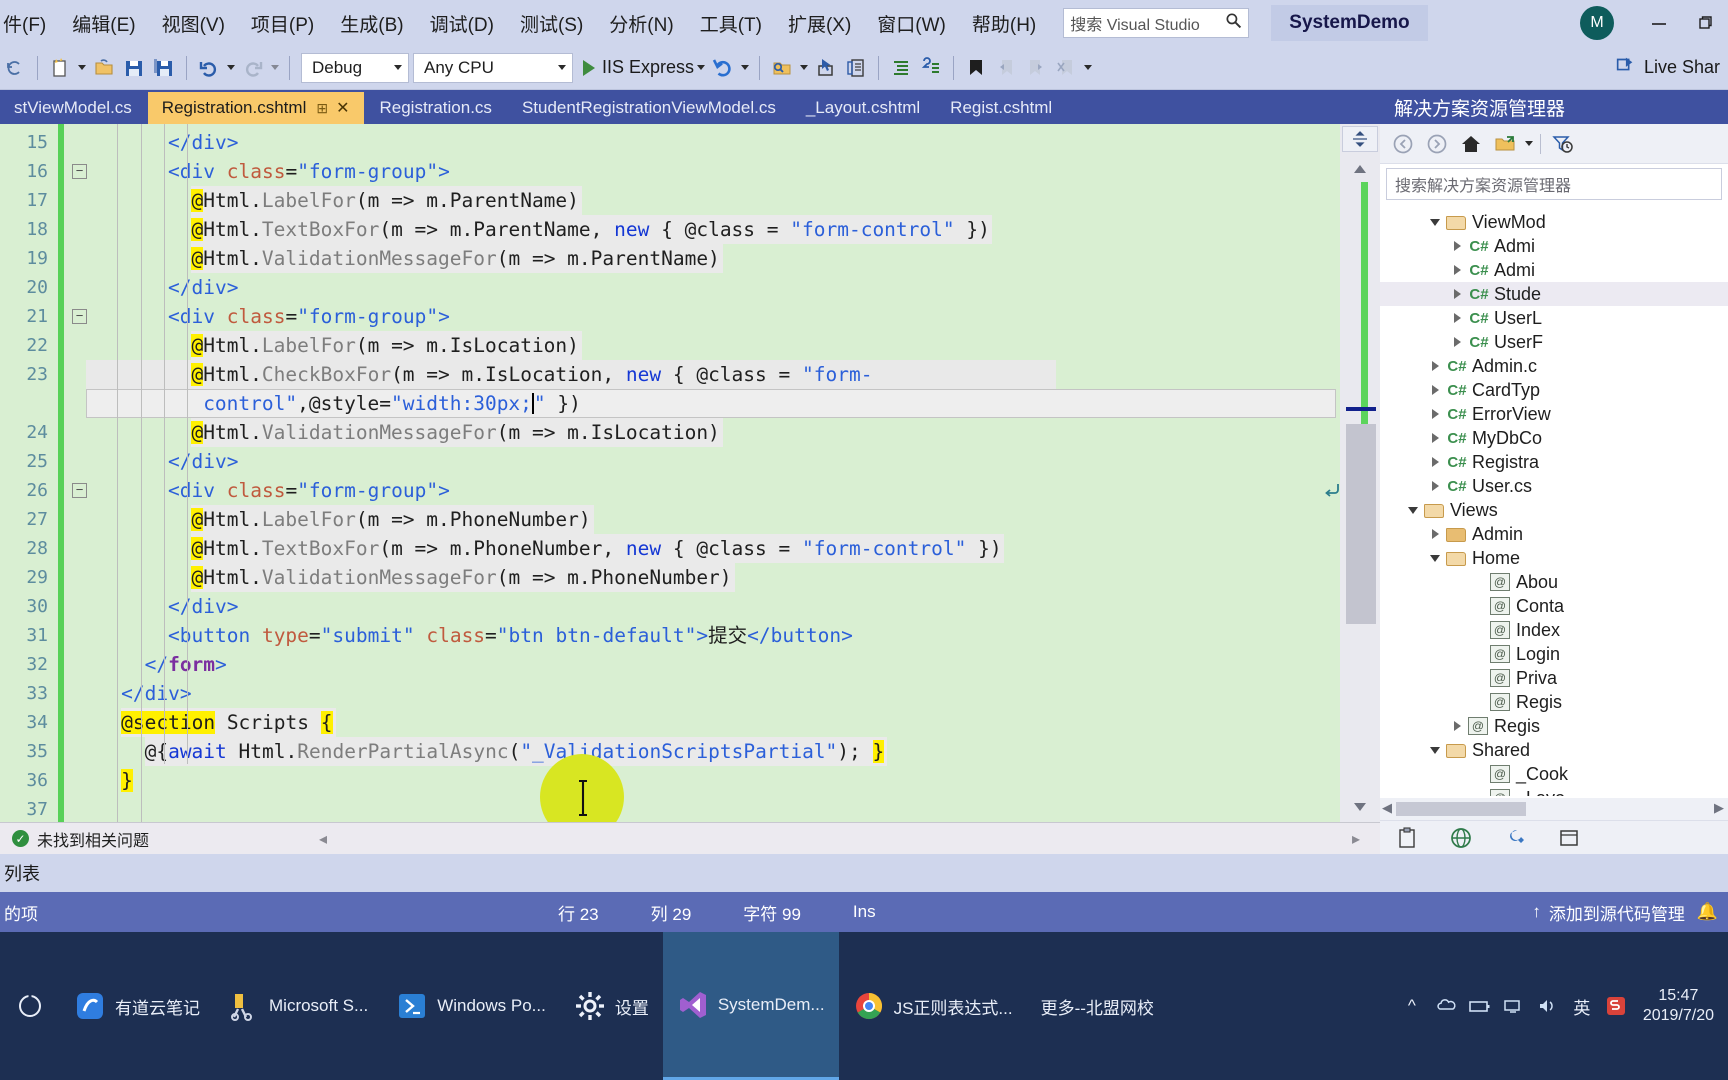  I want to click on notifications-icon: 🔔, so click(1707, 912).